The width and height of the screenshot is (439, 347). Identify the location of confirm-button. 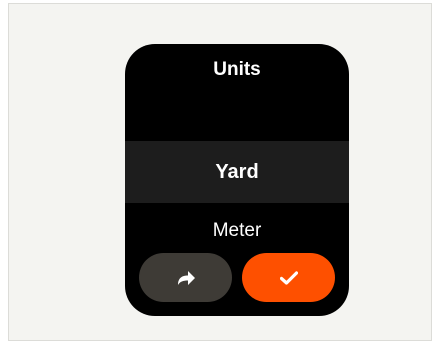
(288, 277).